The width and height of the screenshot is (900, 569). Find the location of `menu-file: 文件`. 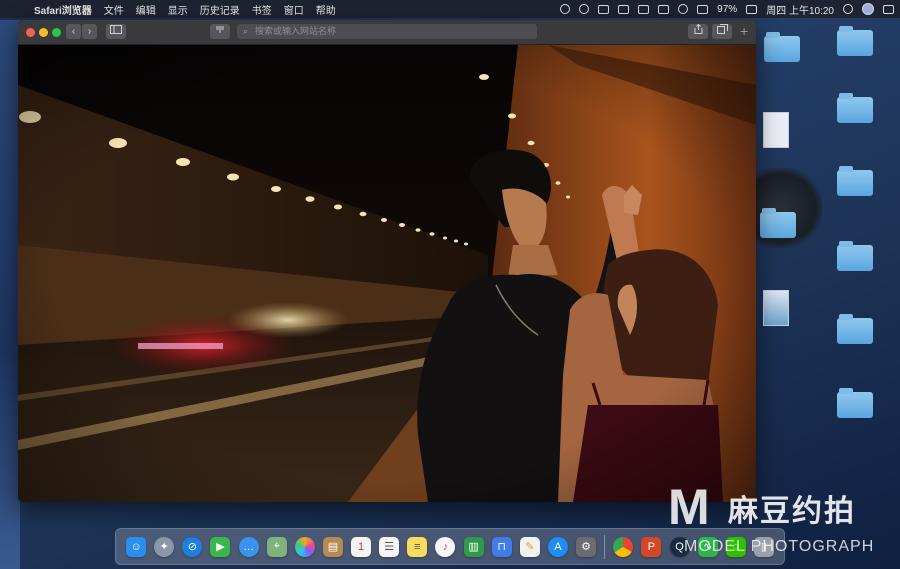

menu-file: 文件 is located at coordinates (114, 9).